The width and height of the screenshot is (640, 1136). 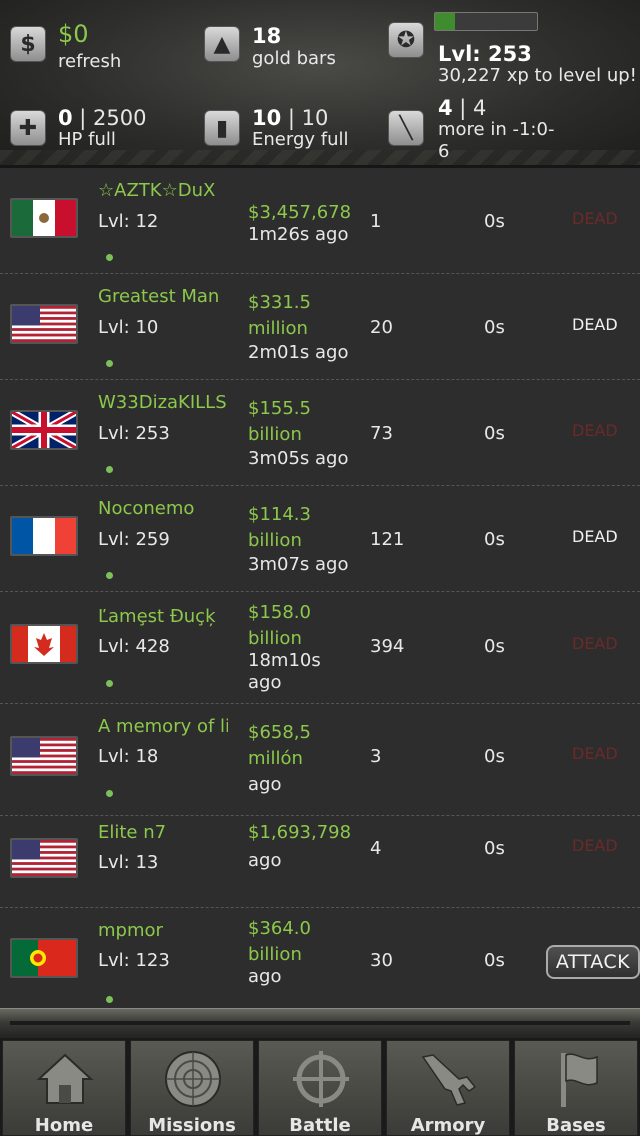 I want to click on hp-max: | 2500, so click(x=109, y=118).